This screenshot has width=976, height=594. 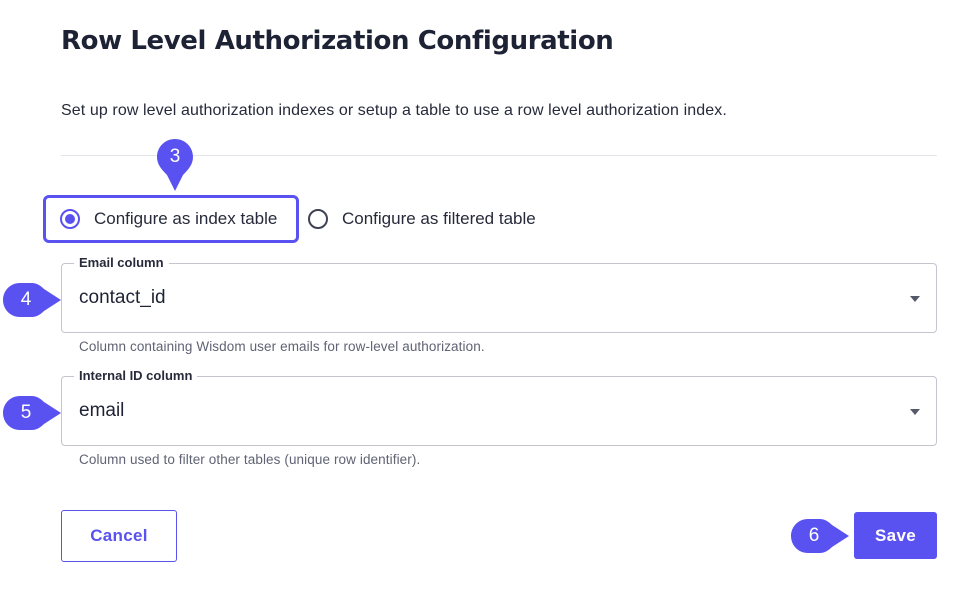 I want to click on step-marker-6: 6, so click(x=819, y=536).